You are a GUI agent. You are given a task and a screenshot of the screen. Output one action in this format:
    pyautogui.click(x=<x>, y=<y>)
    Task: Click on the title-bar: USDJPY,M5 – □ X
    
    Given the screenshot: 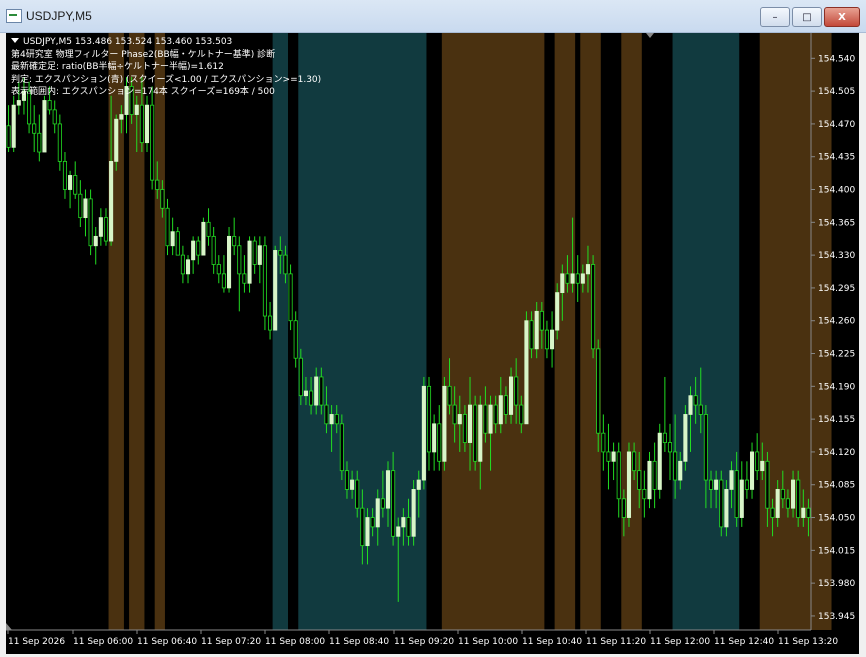 What is the action you would take?
    pyautogui.click(x=433, y=16)
    